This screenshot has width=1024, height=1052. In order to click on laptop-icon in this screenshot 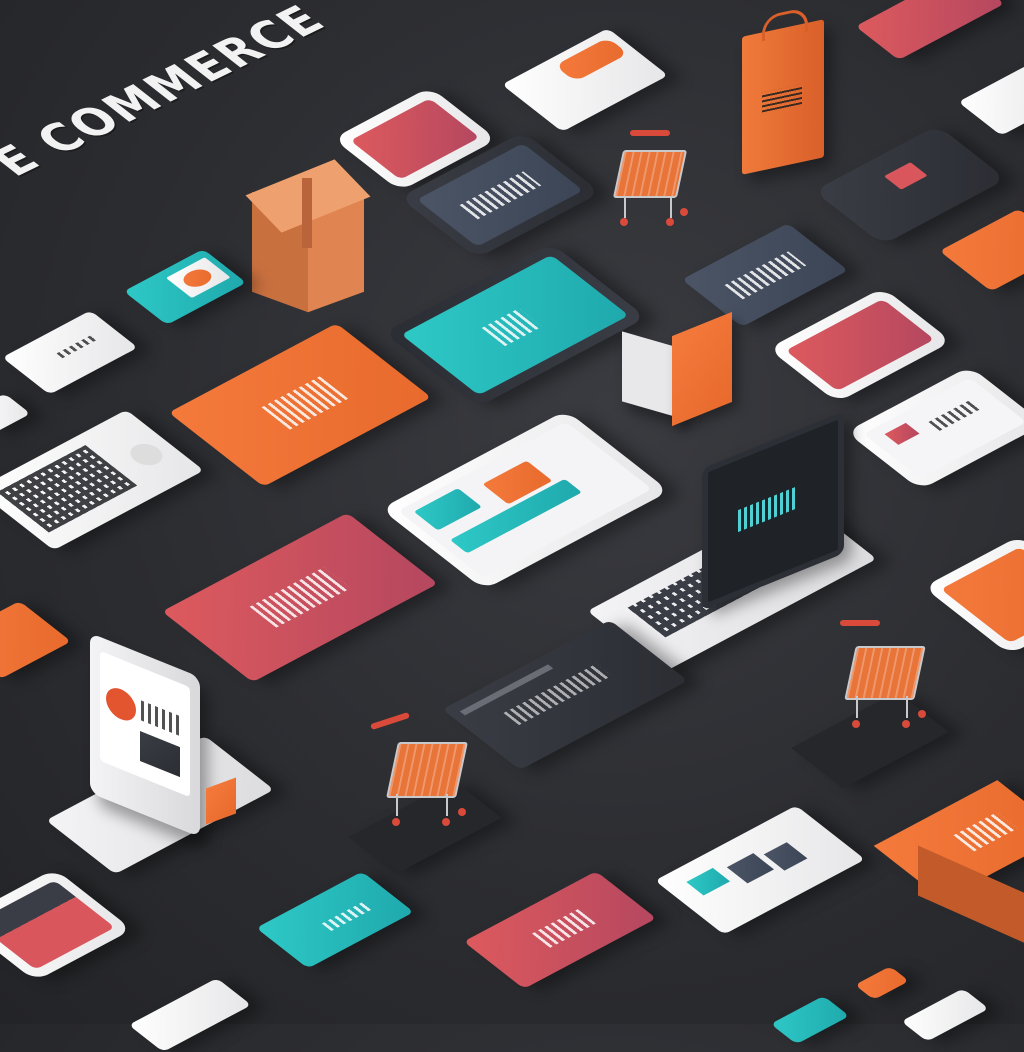, I will do `click(732, 541)`.